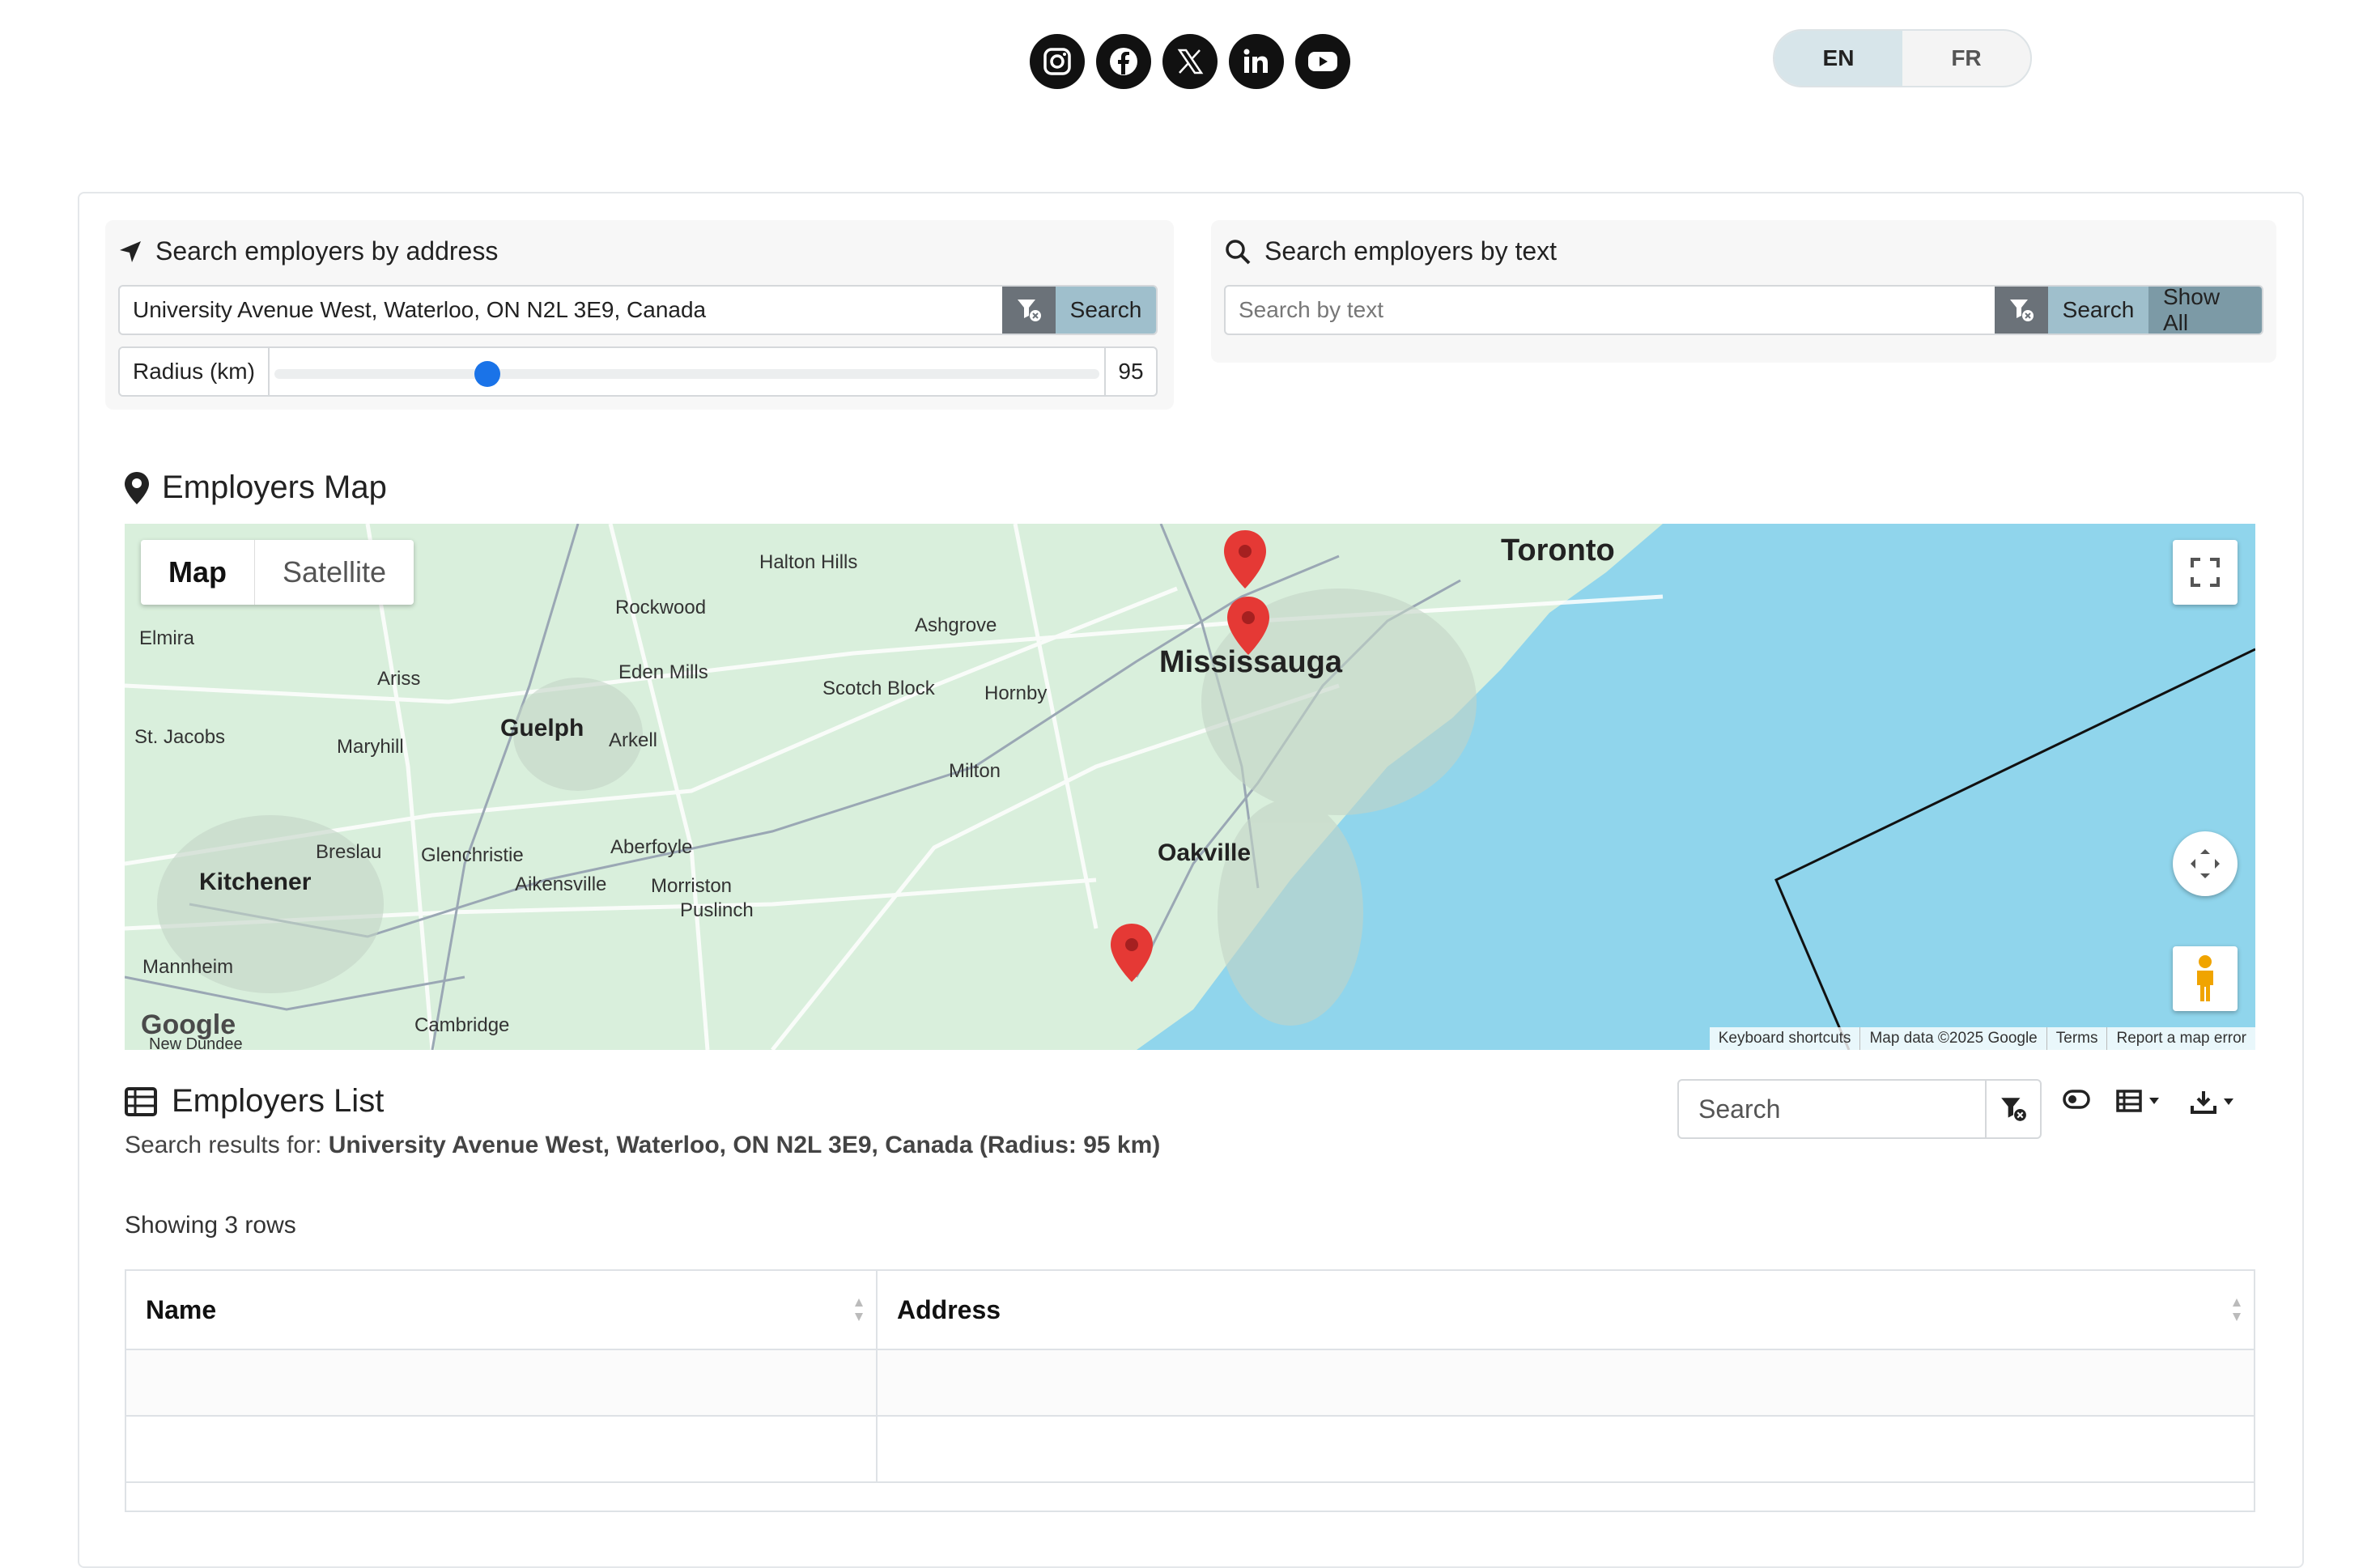 The width and height of the screenshot is (2380, 1568). I want to click on clear-text-filter-button, so click(2022, 310).